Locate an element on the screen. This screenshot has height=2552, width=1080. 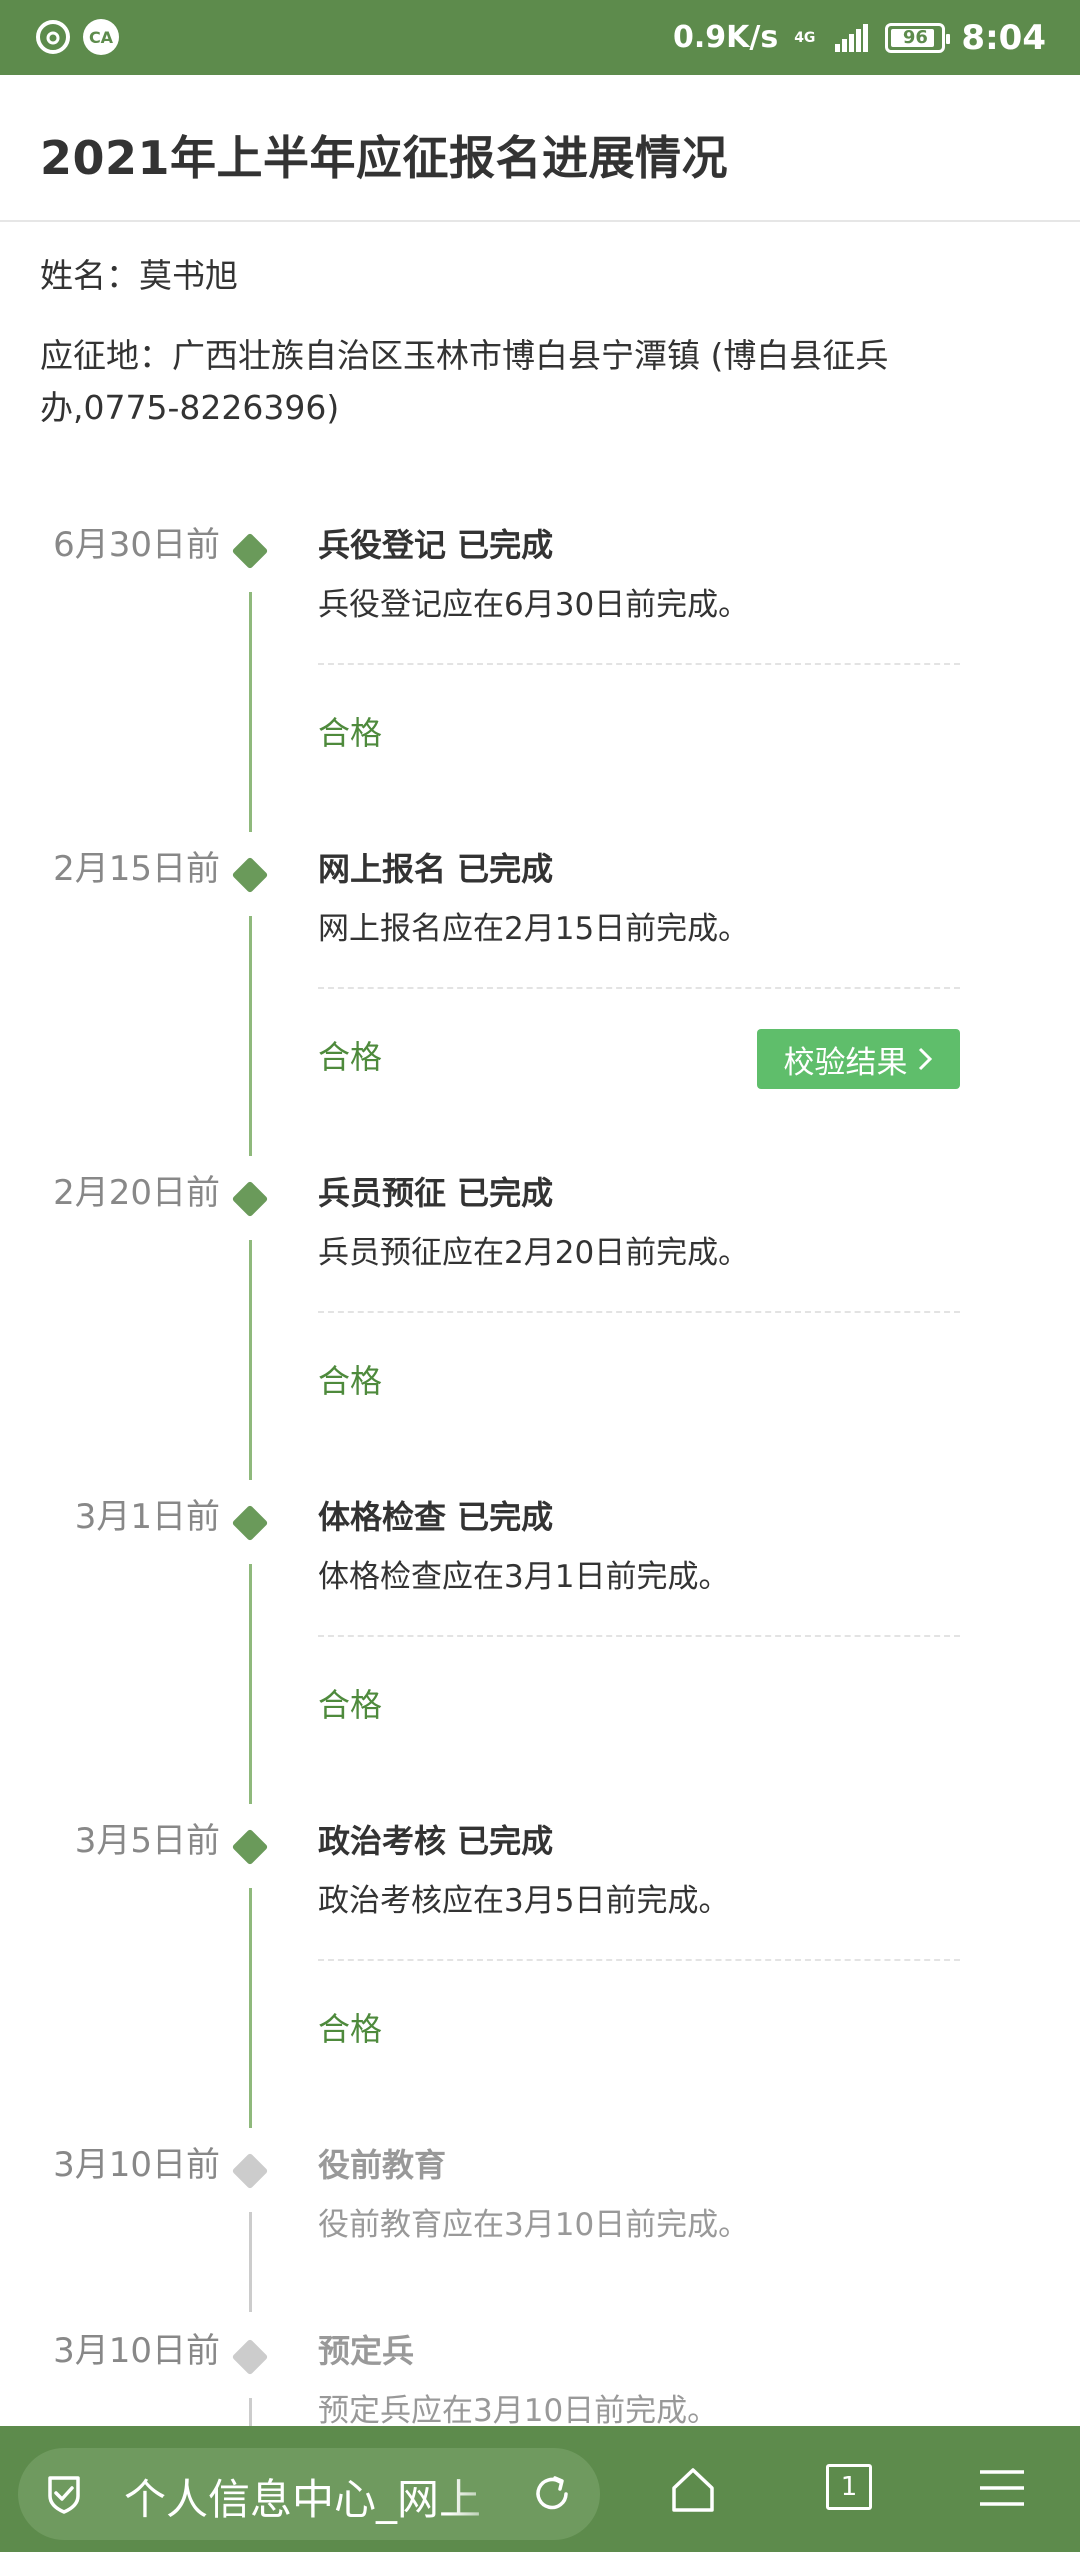
timeline-date: 6月30日前 is located at coordinates (136, 545).